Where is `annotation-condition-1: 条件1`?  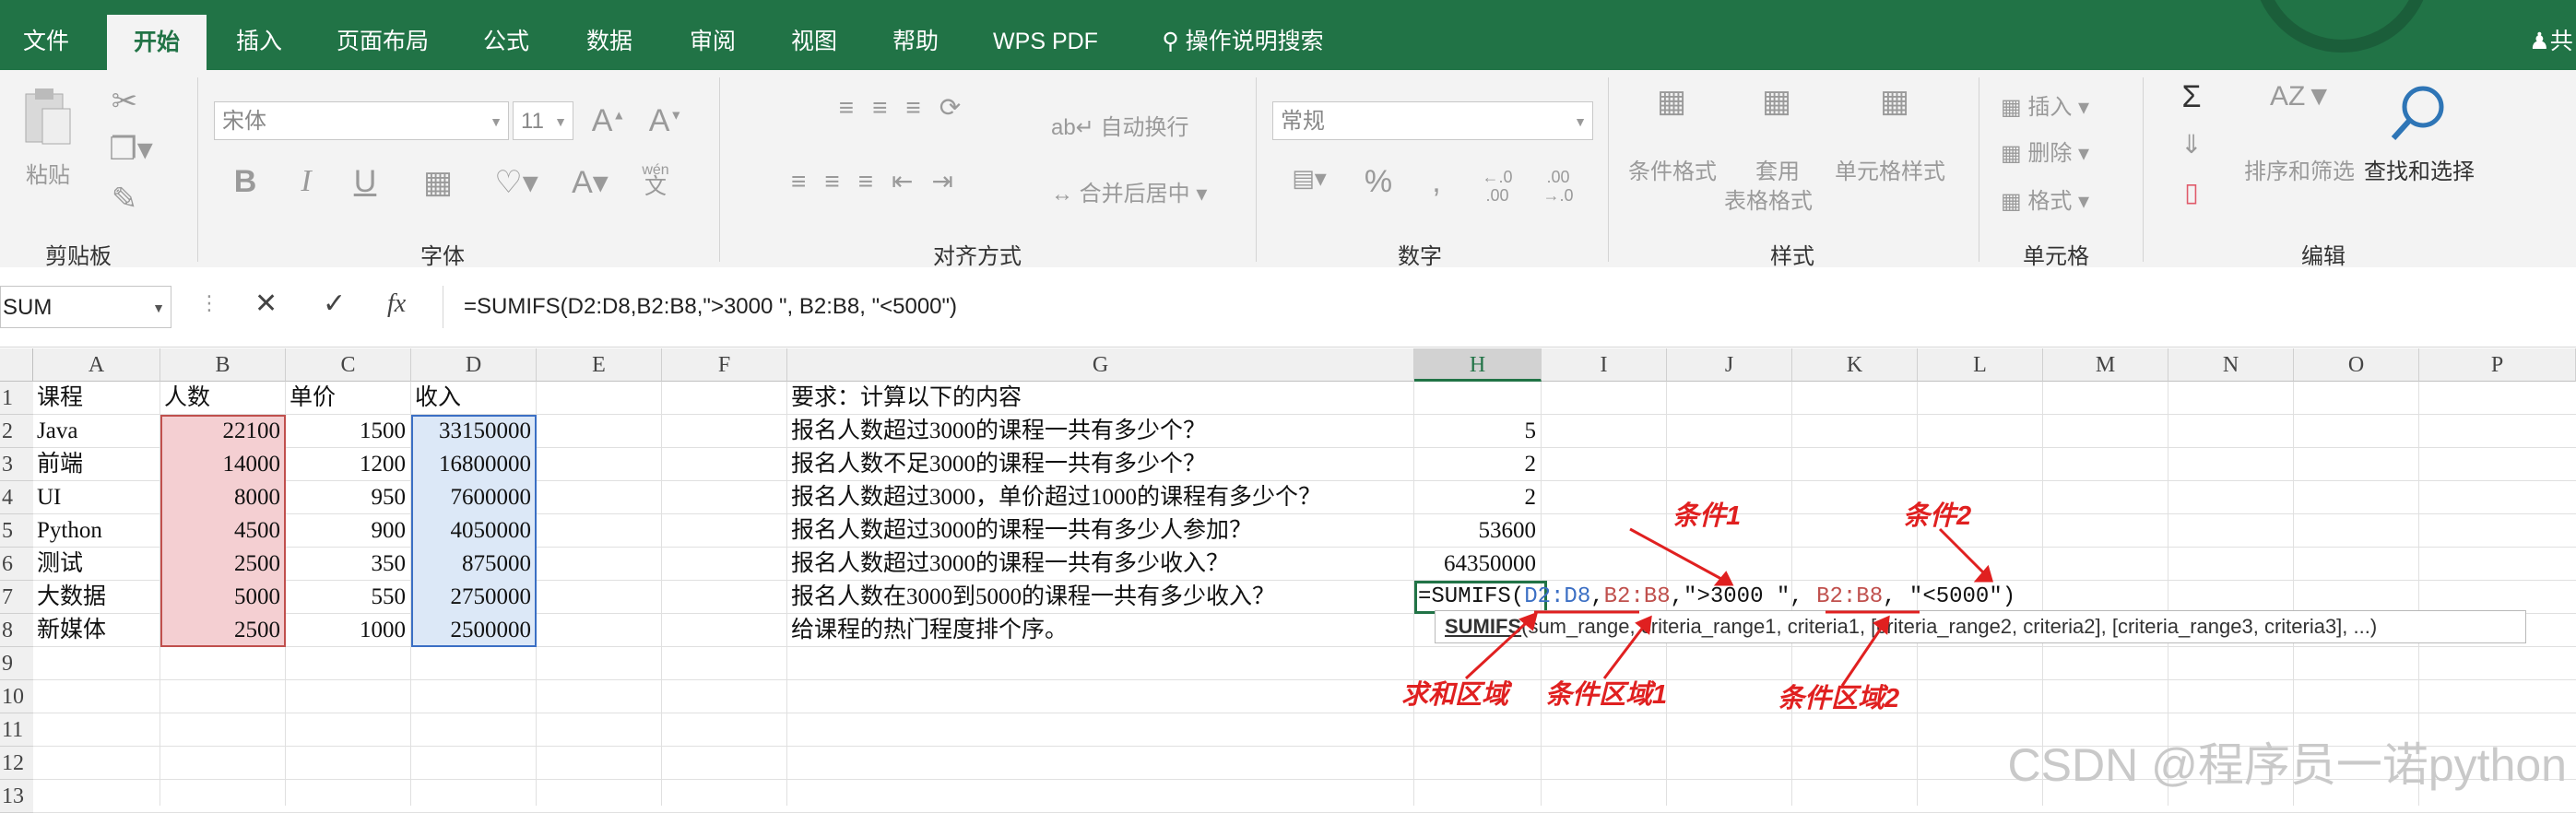 annotation-condition-1: 条件1 is located at coordinates (1707, 516).